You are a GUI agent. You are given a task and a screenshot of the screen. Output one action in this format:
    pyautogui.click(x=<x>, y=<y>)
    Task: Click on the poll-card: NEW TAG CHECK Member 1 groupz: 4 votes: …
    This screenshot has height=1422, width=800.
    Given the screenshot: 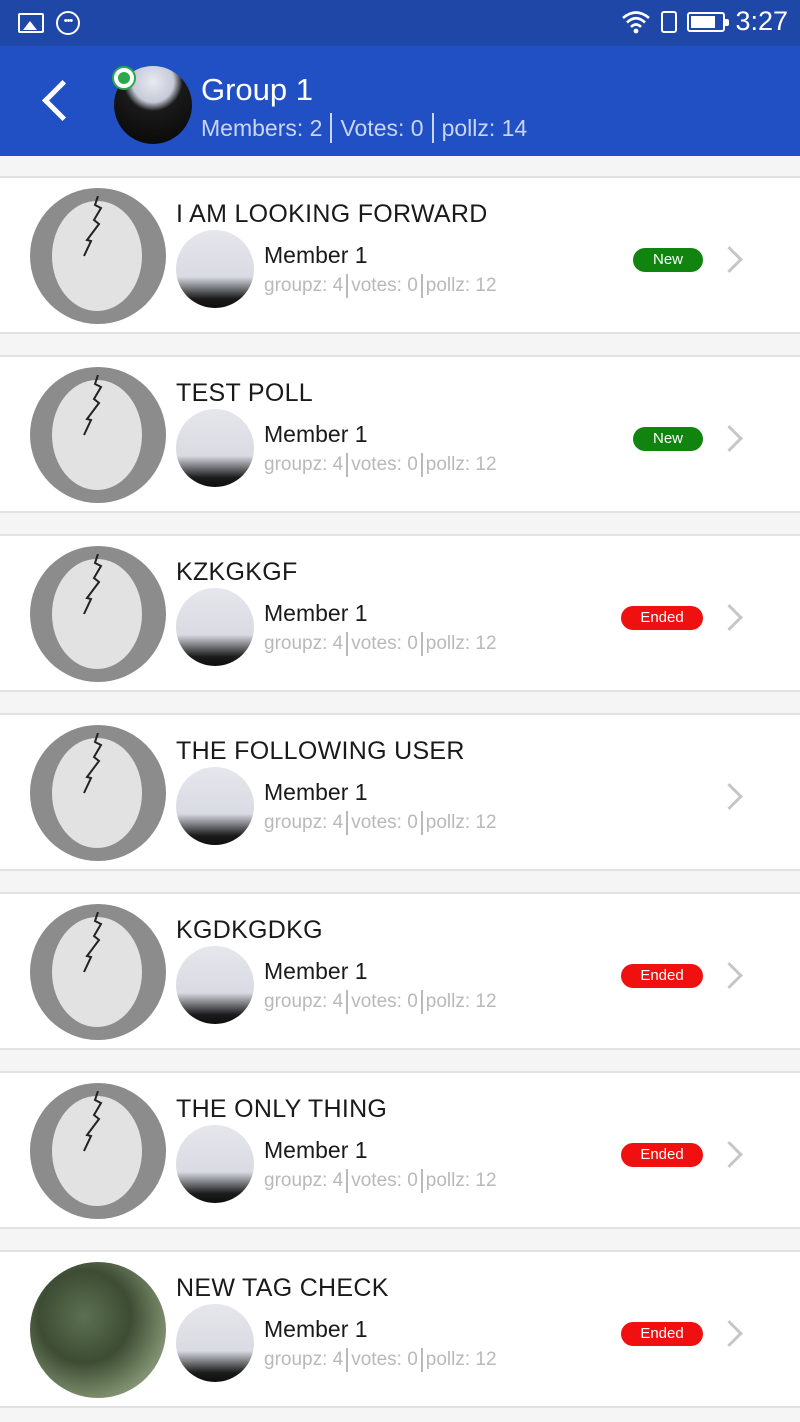 What is the action you would take?
    pyautogui.click(x=400, y=1329)
    